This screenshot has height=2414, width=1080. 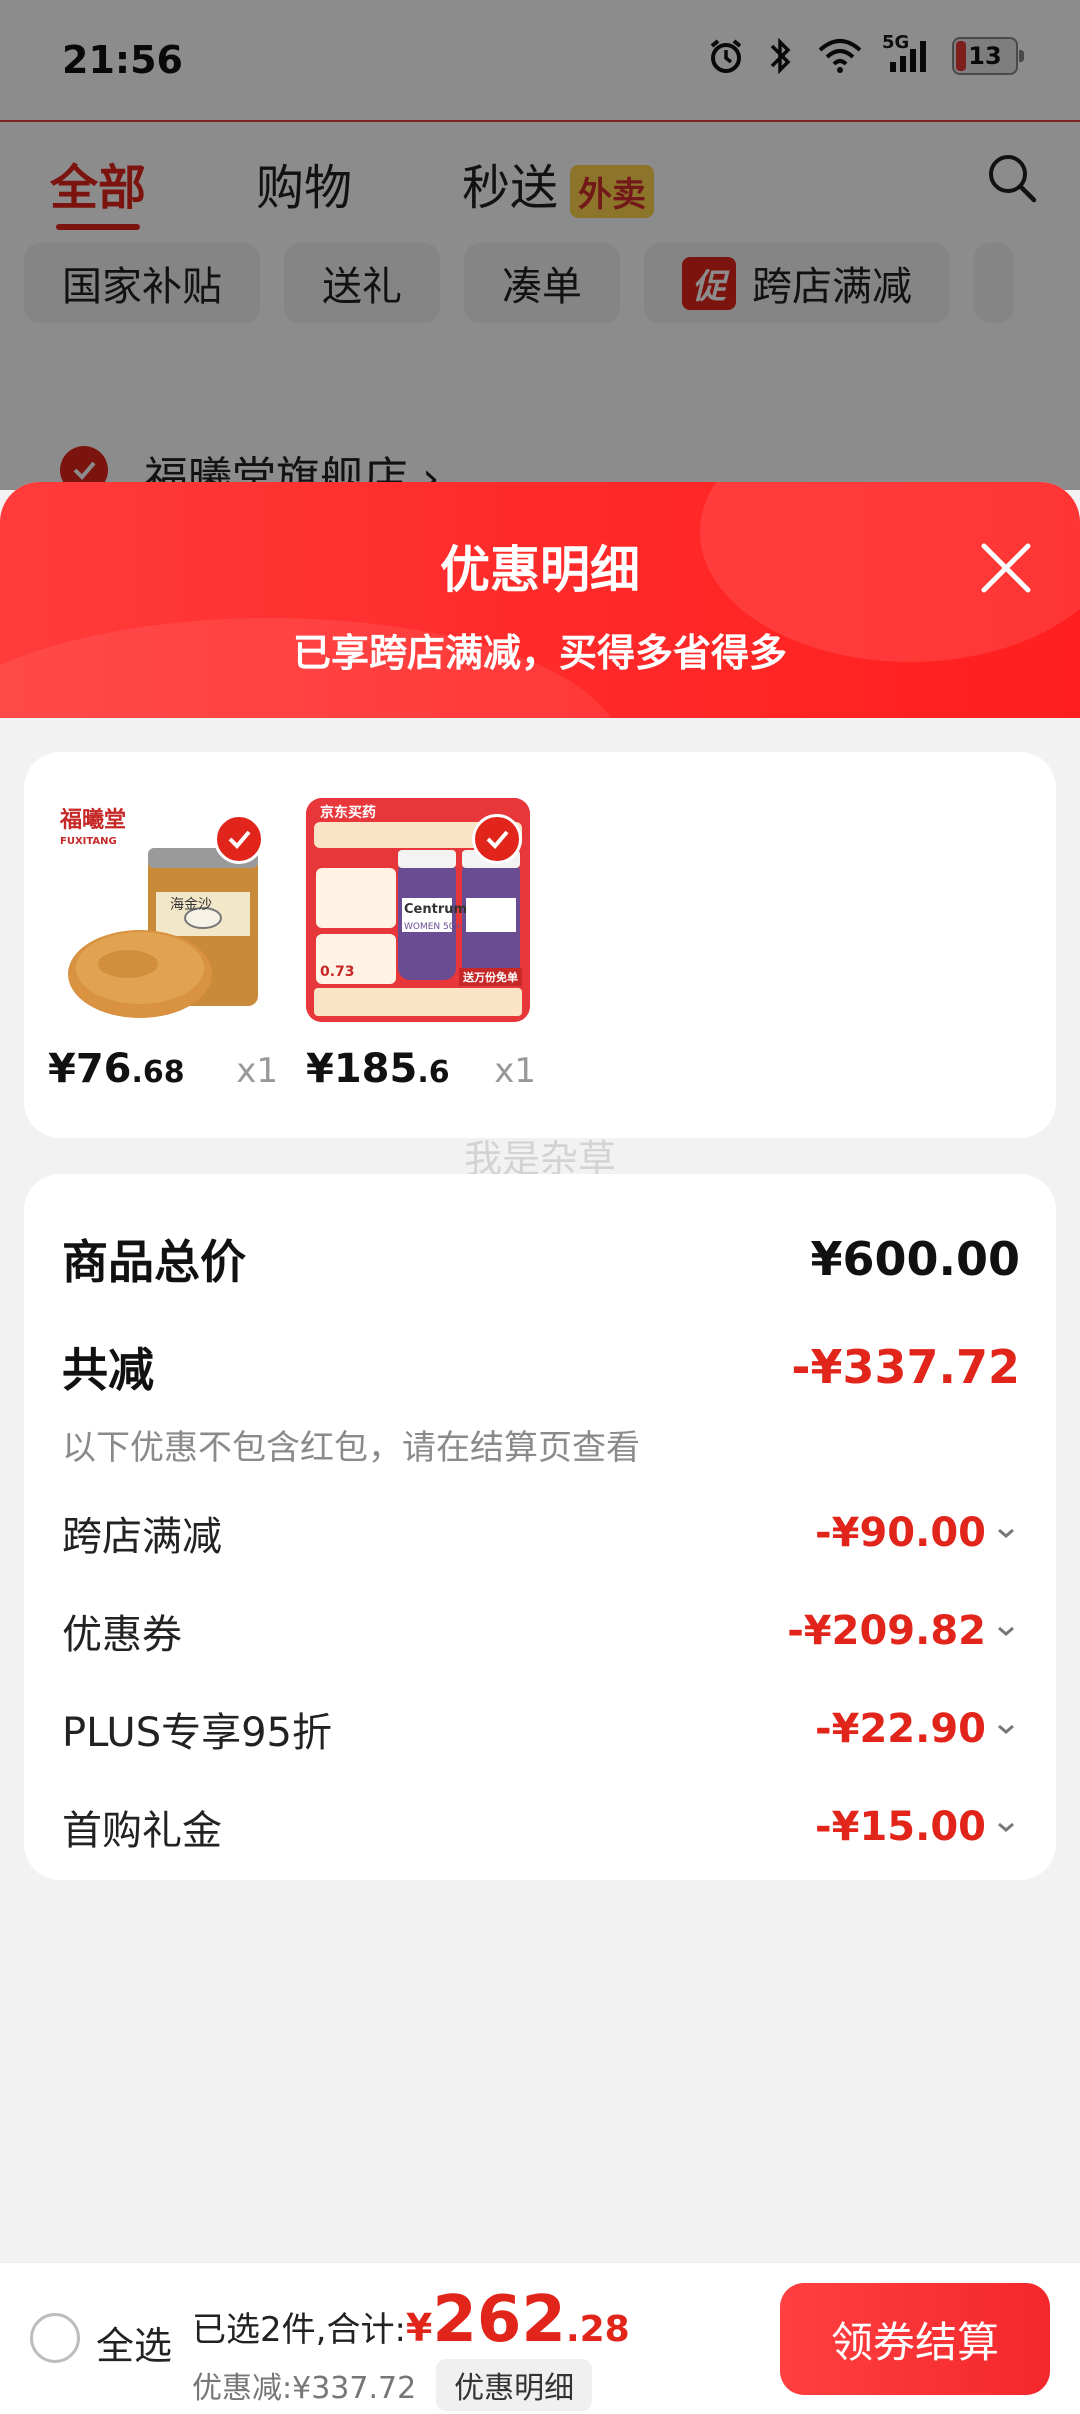 What do you see at coordinates (541, 1367) in the screenshot?
I see `total-discount-row: 共减 -¥337.72` at bounding box center [541, 1367].